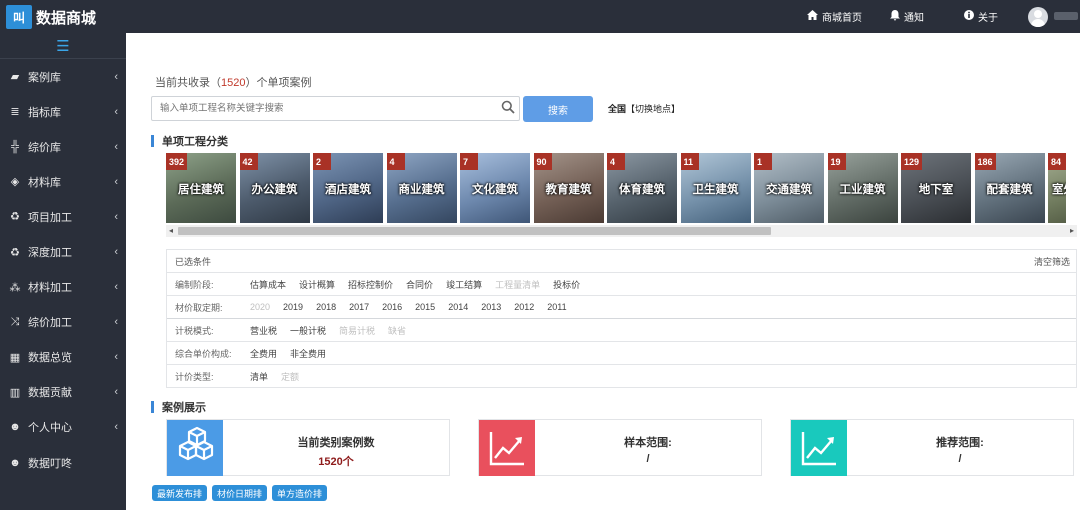 The image size is (1080, 510). I want to click on category-label: 居住建筑, so click(201, 190).